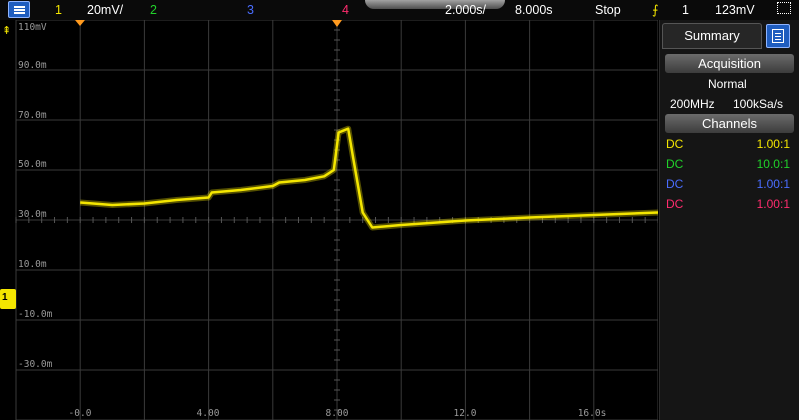  Describe the element at coordinates (58, 10) in the screenshot. I see `ch1-number: 1` at that location.